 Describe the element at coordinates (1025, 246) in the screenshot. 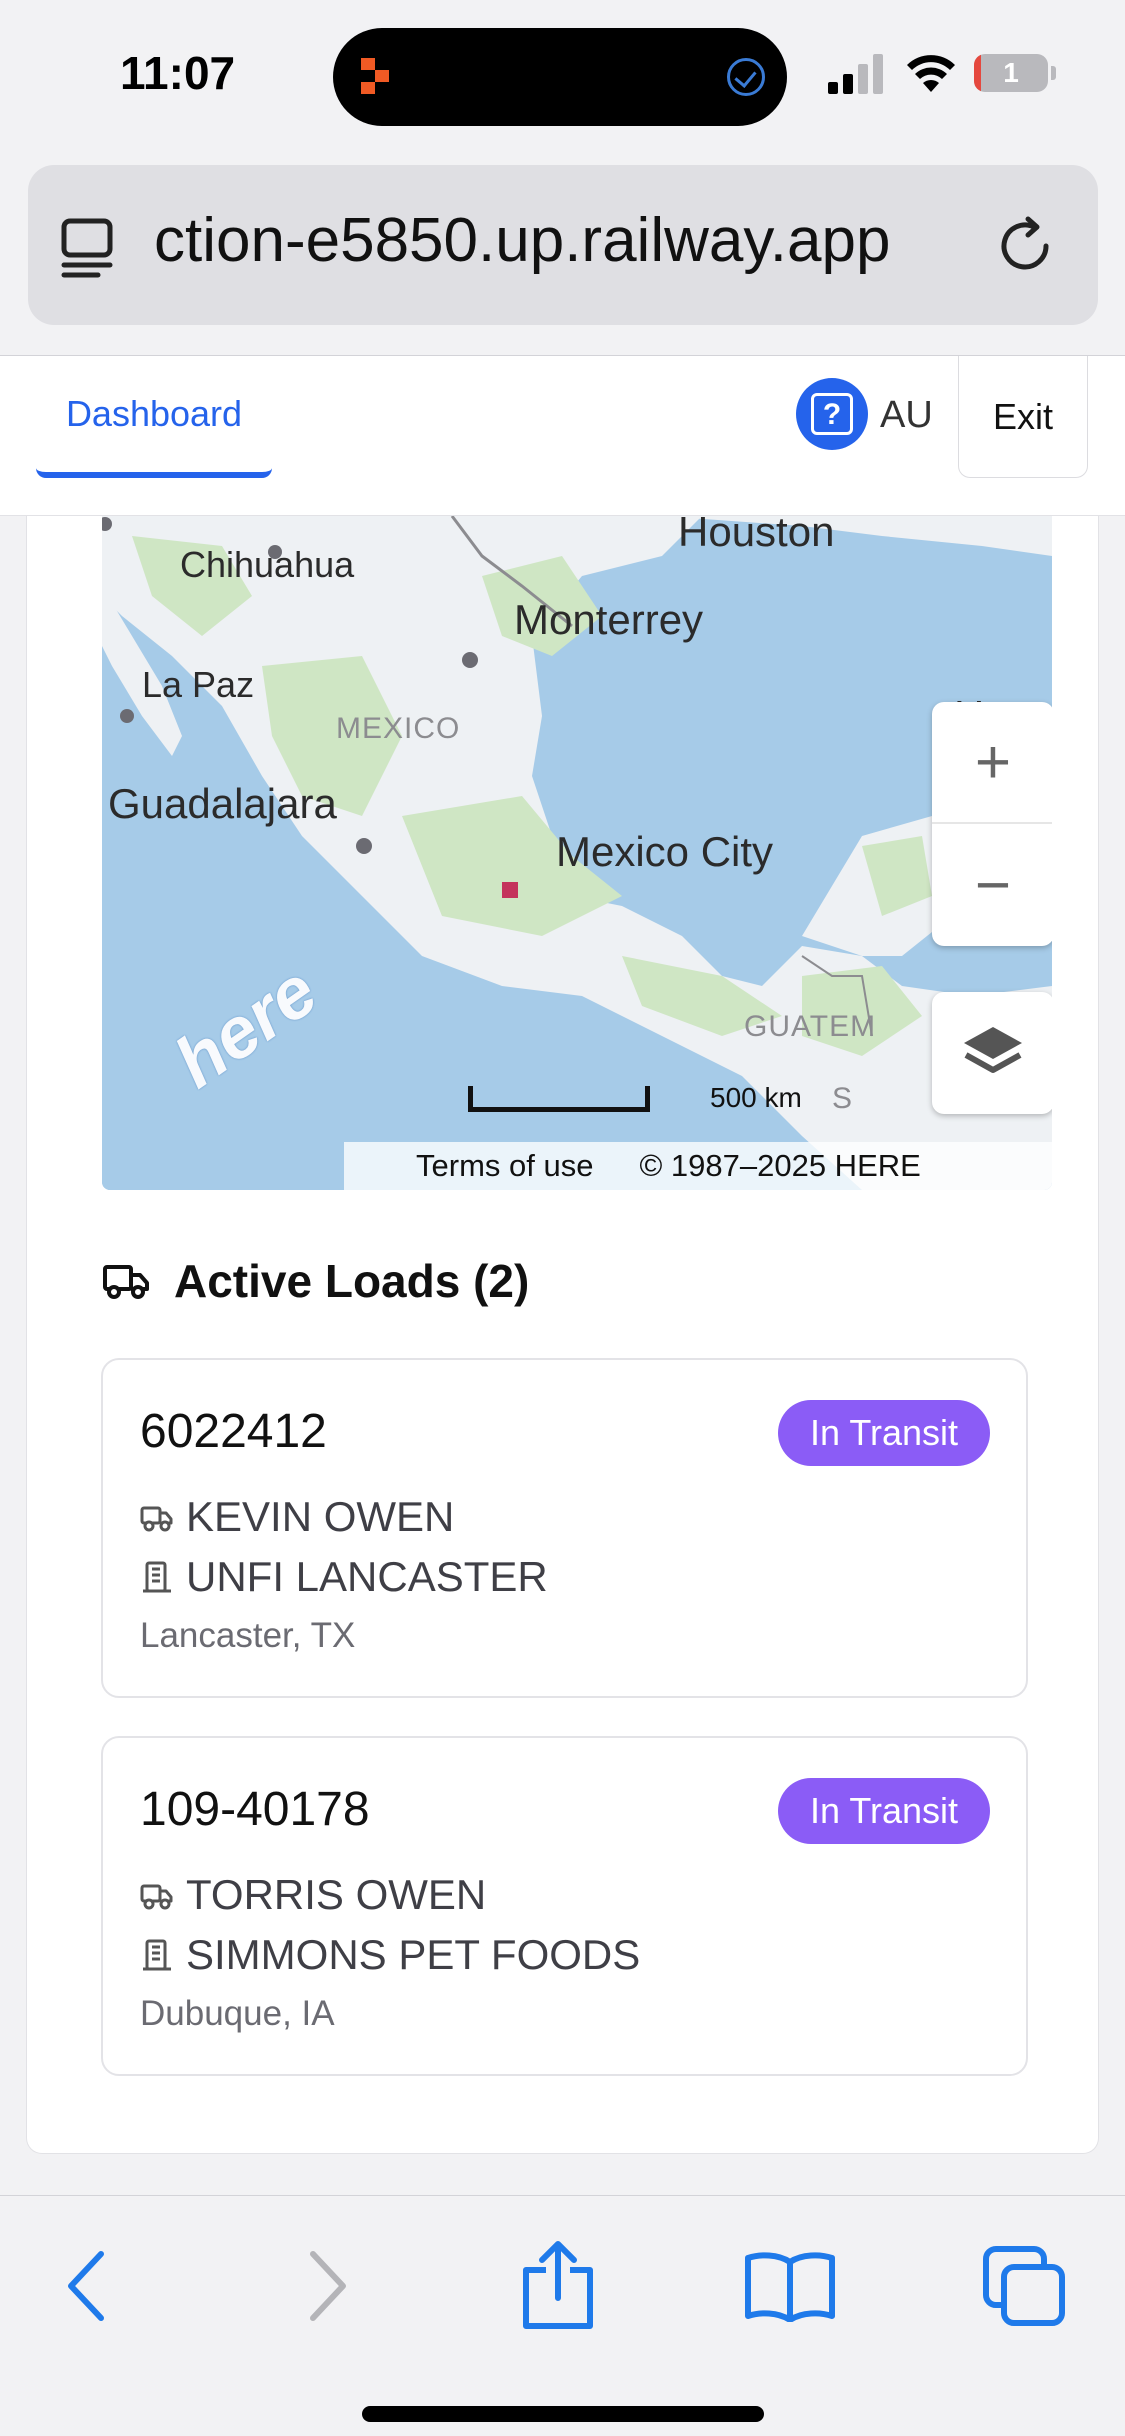

I see `reload-icon` at that location.